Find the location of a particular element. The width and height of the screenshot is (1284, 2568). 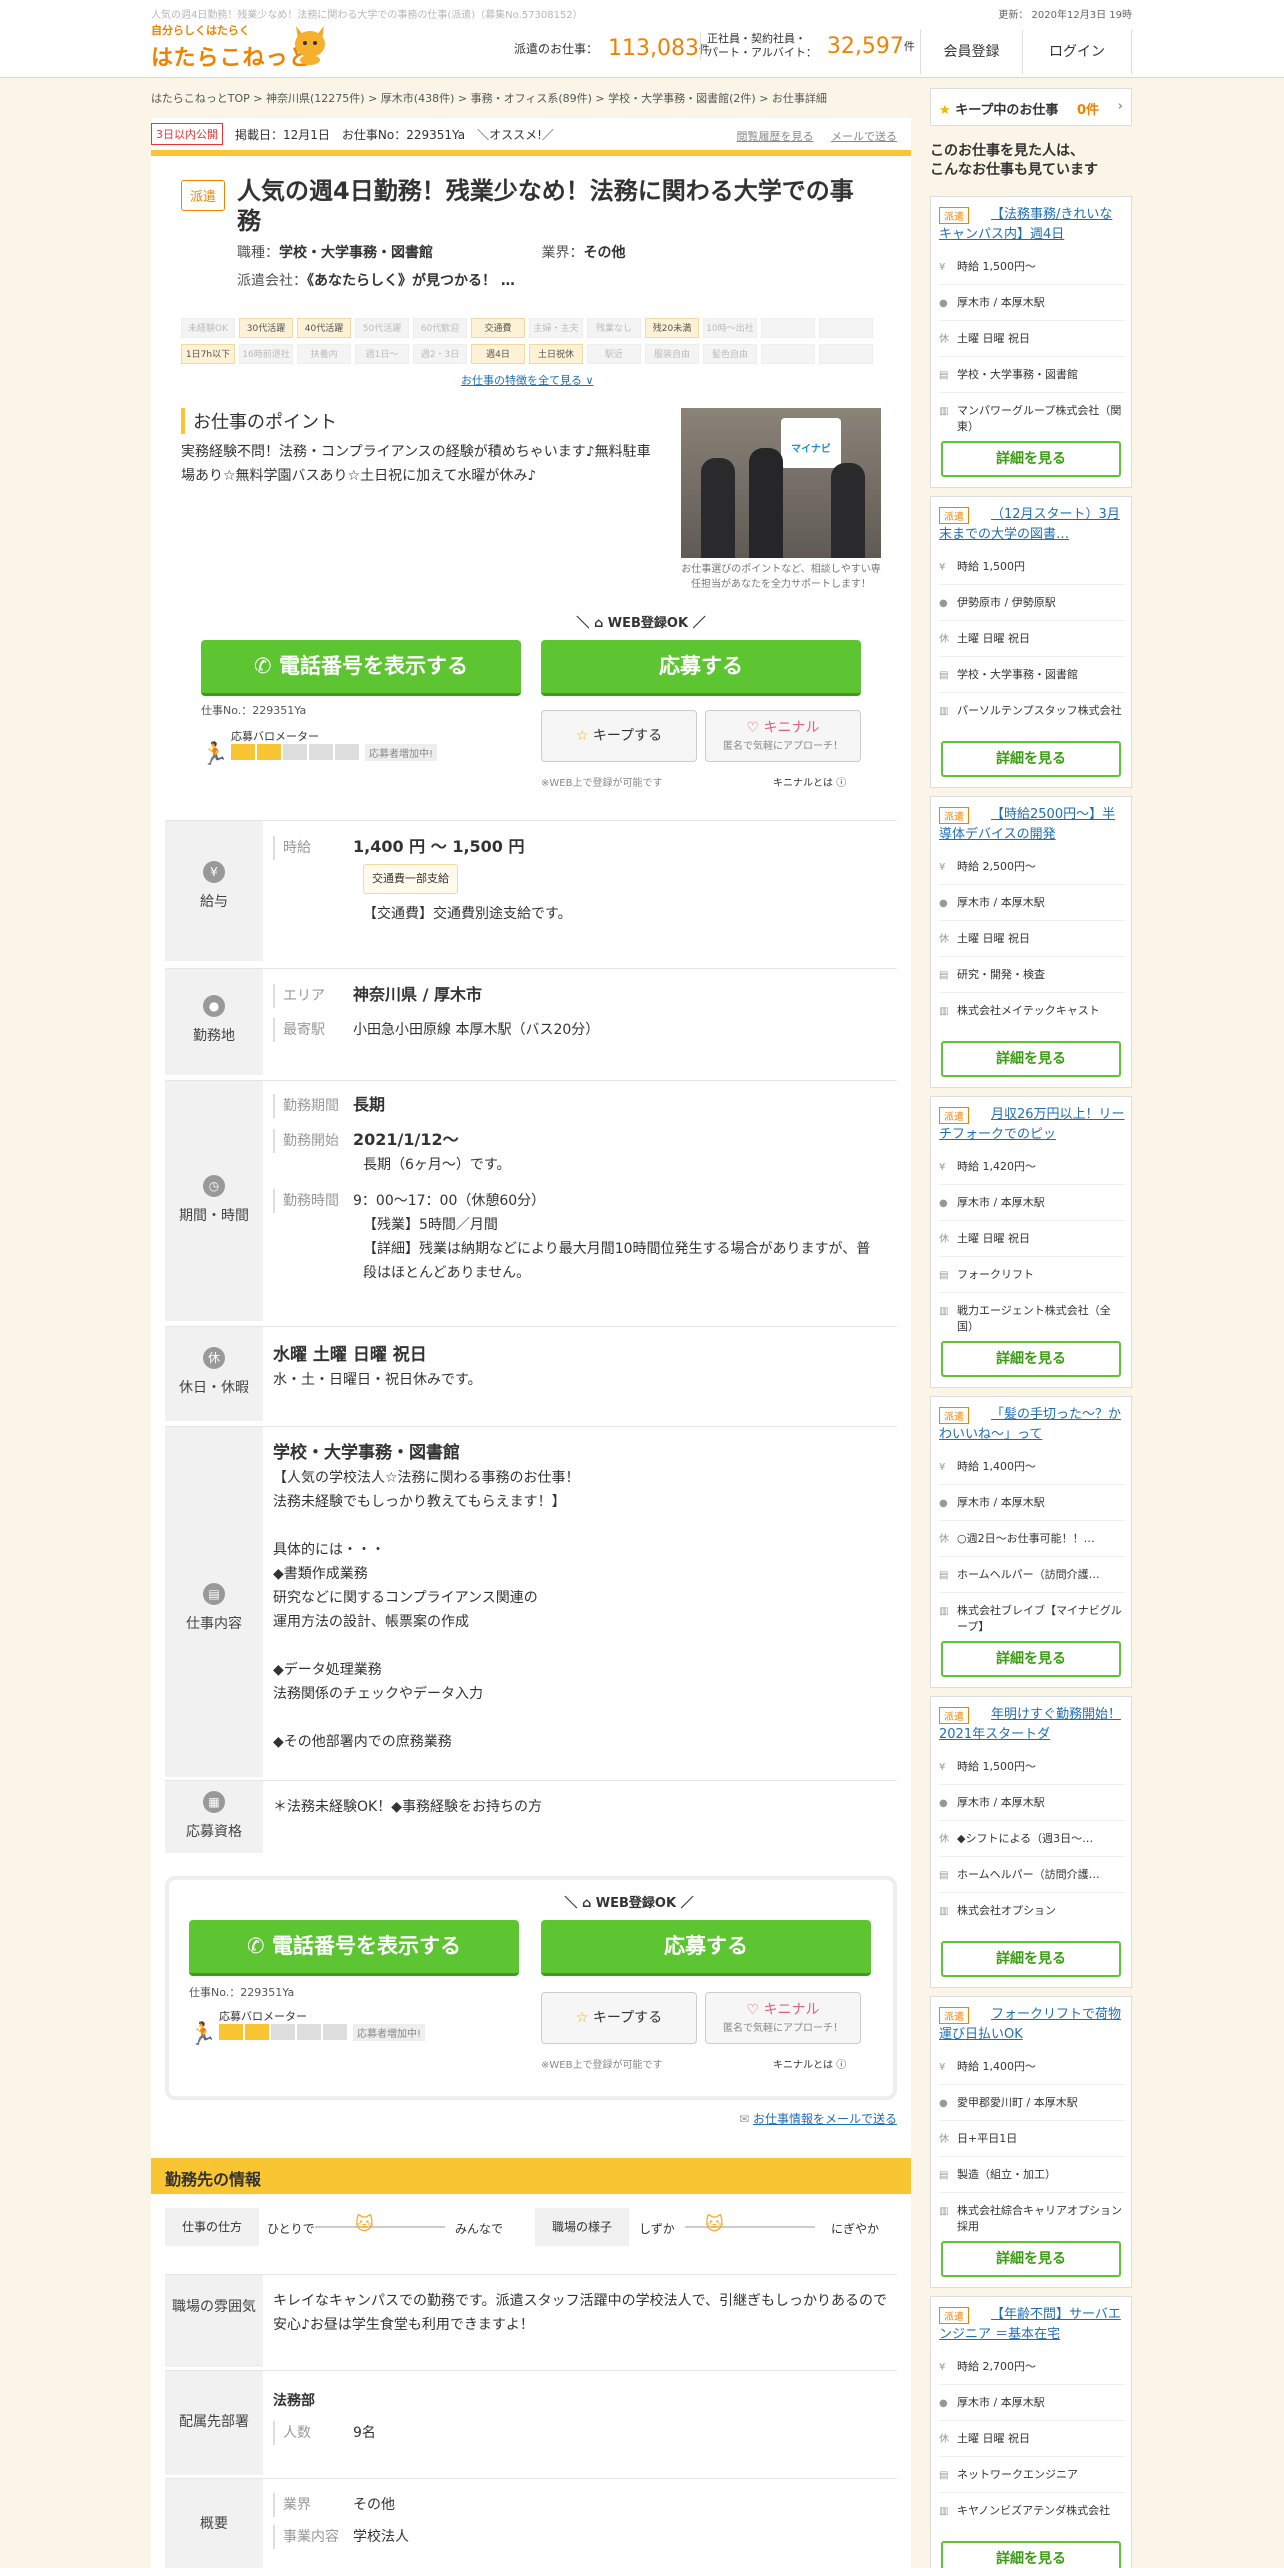

login-button: ログイン is located at coordinates (1077, 52).